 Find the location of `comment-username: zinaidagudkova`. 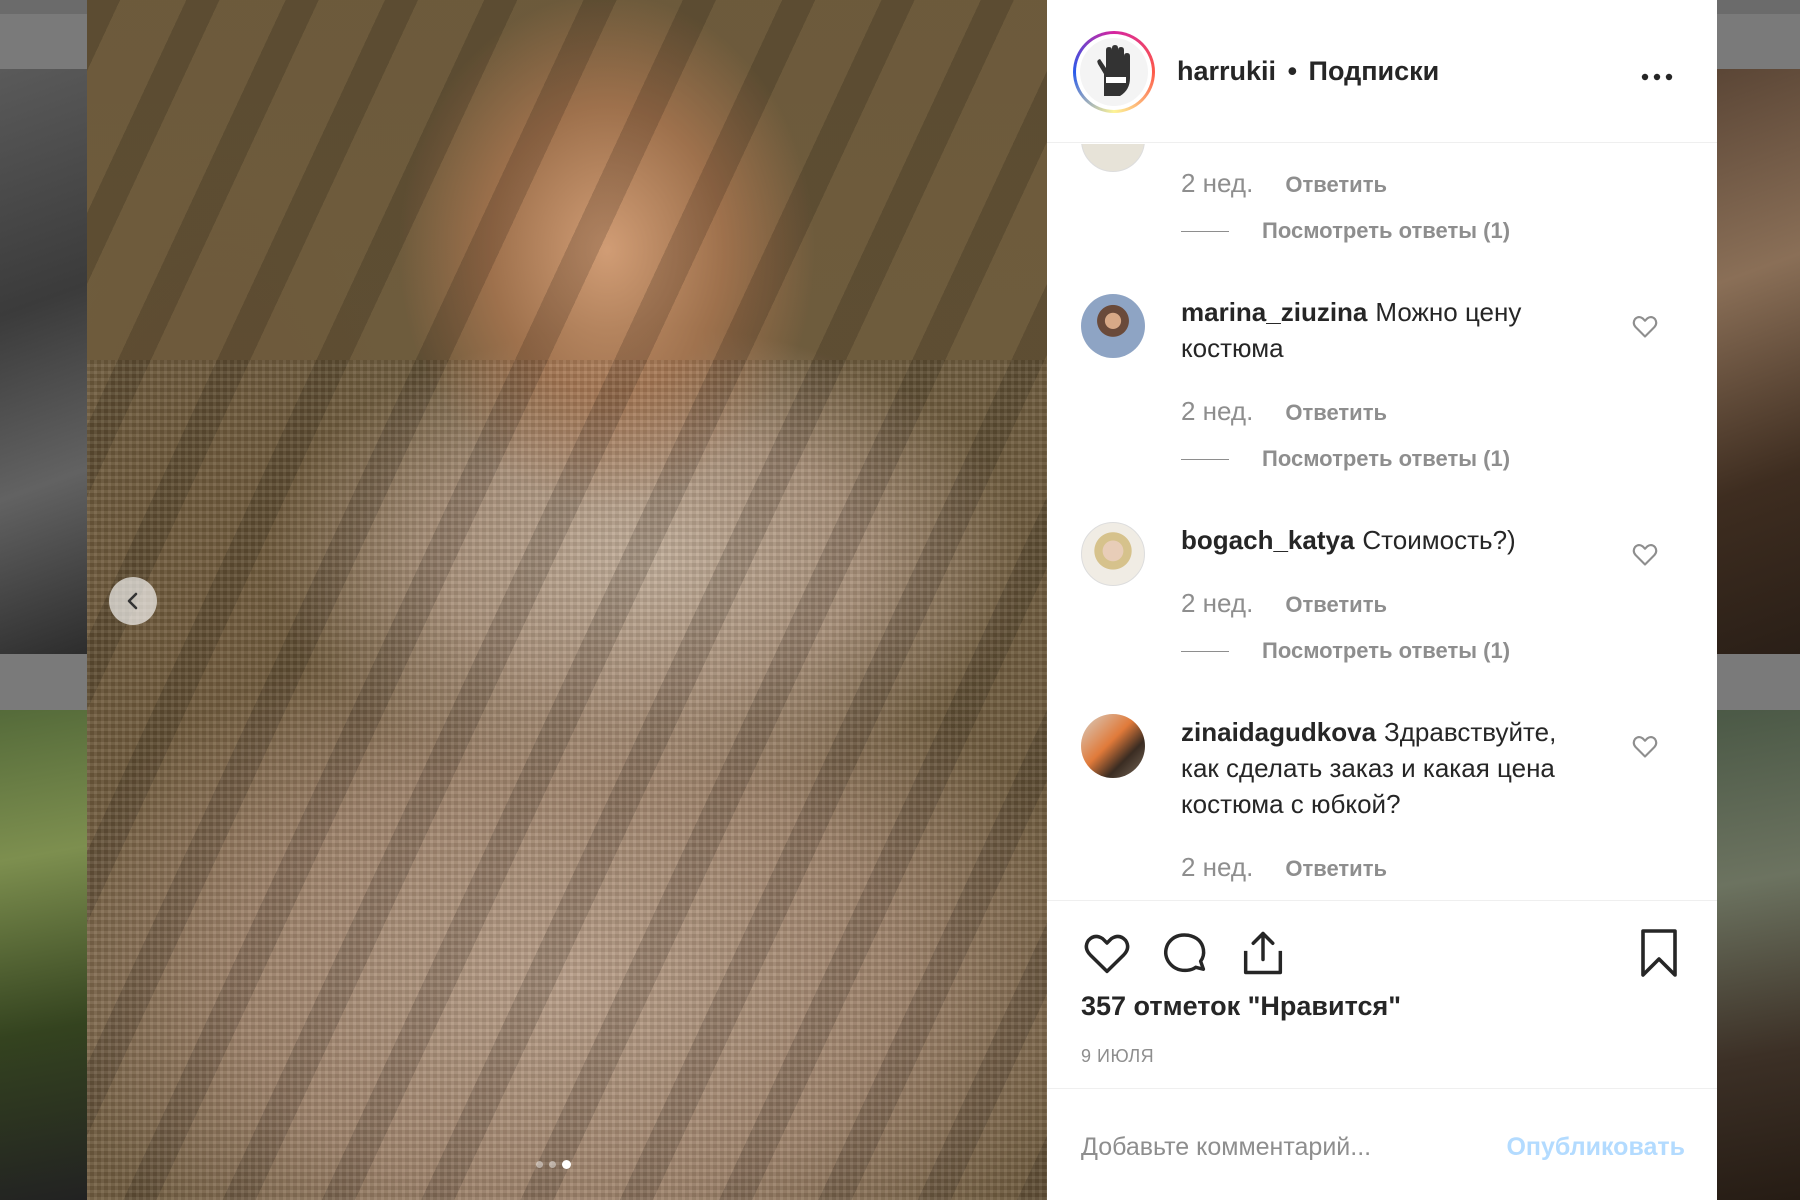

comment-username: zinaidagudkova is located at coordinates (1278, 732).